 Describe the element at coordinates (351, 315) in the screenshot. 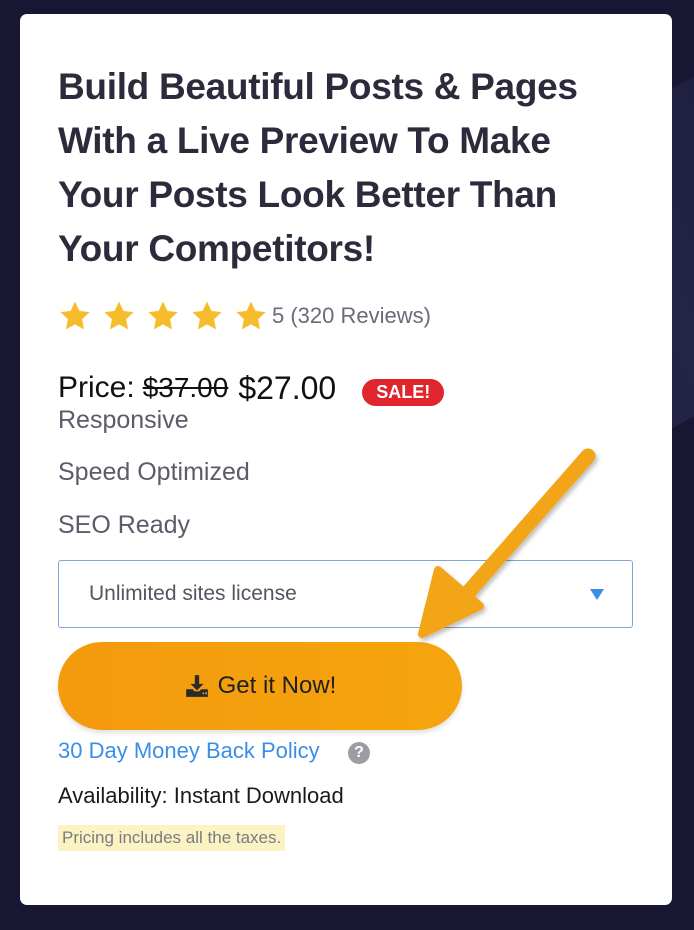

I see `rating-text: 5 (320 Reviews)` at that location.